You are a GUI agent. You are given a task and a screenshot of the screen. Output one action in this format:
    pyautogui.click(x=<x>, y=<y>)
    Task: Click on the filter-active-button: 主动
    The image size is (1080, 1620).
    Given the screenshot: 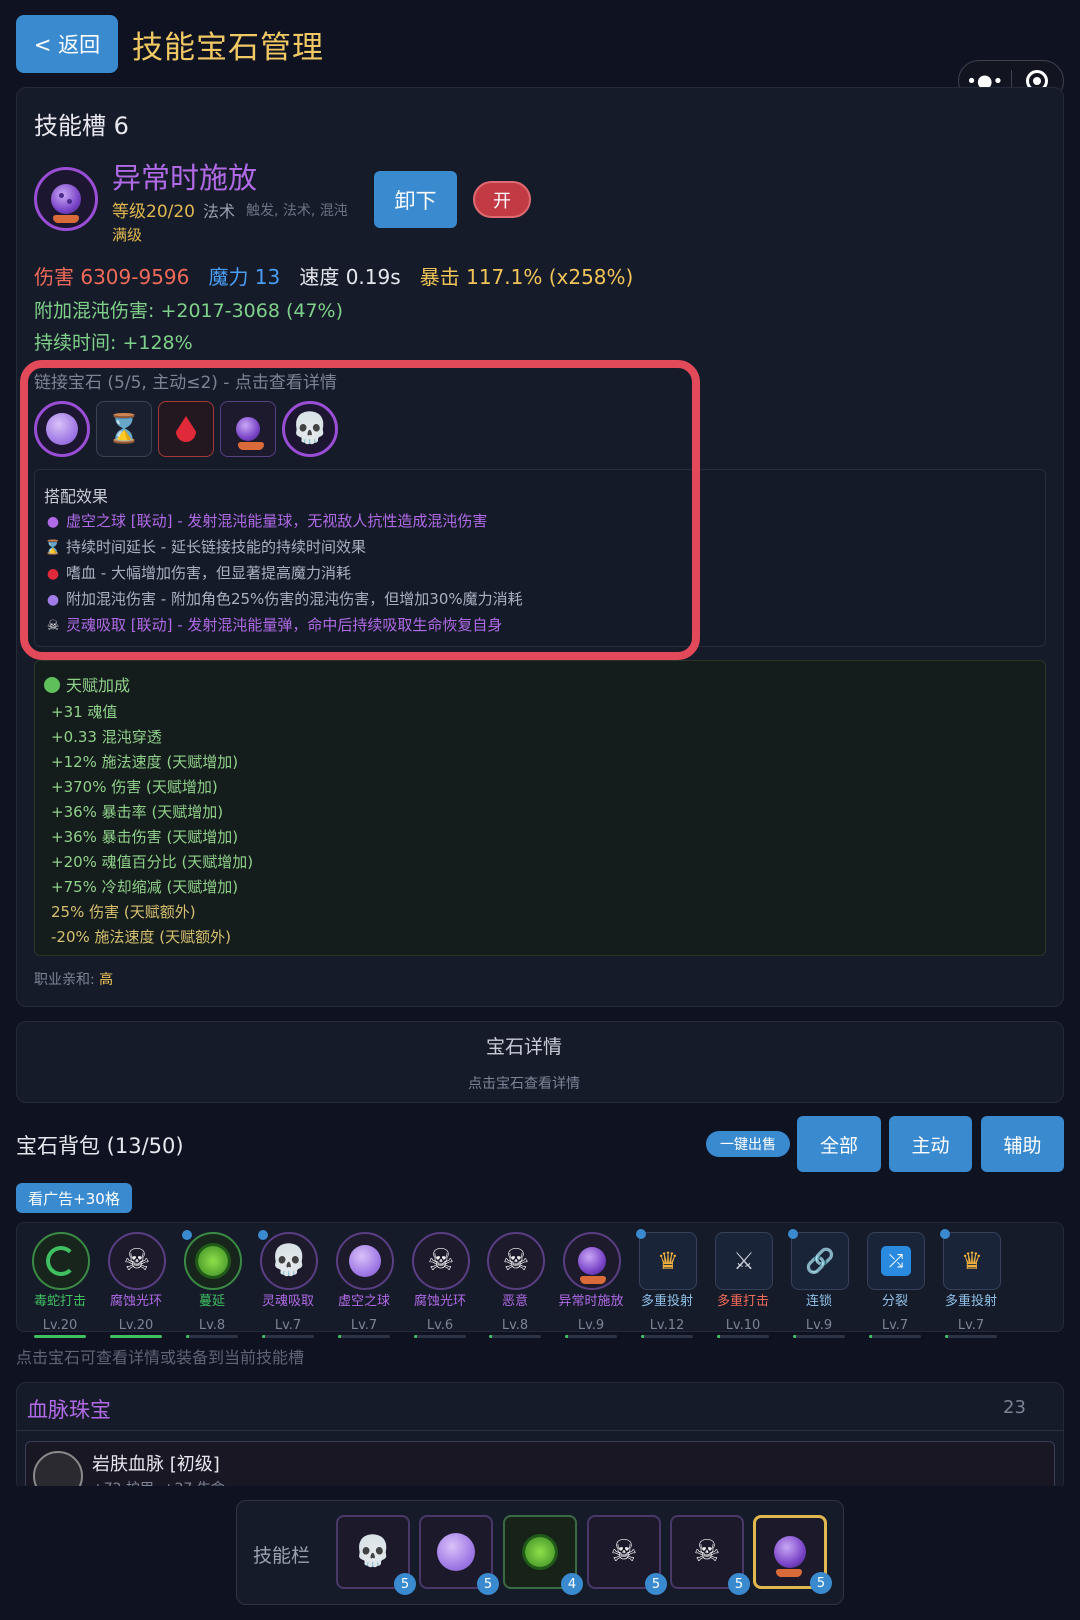 What is the action you would take?
    pyautogui.click(x=930, y=1144)
    